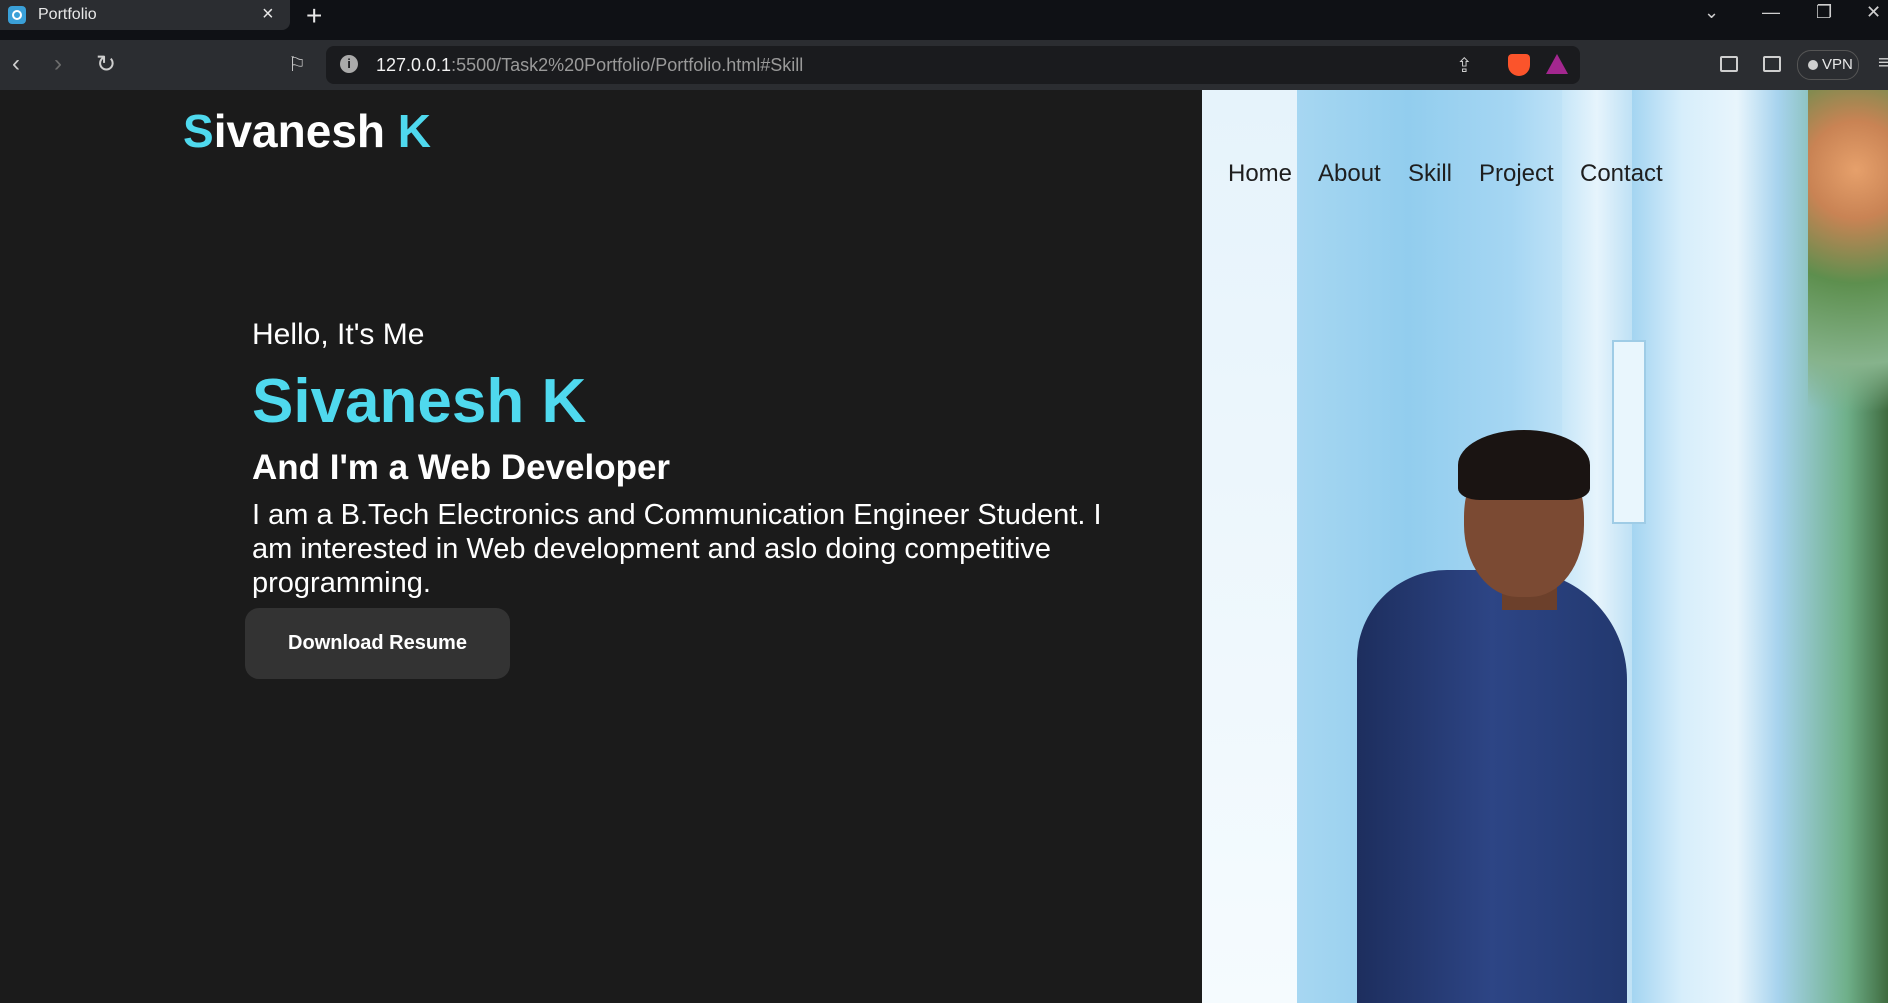 The height and width of the screenshot is (1003, 1888). I want to click on hero-greeting: Hello, It's Me, so click(338, 334).